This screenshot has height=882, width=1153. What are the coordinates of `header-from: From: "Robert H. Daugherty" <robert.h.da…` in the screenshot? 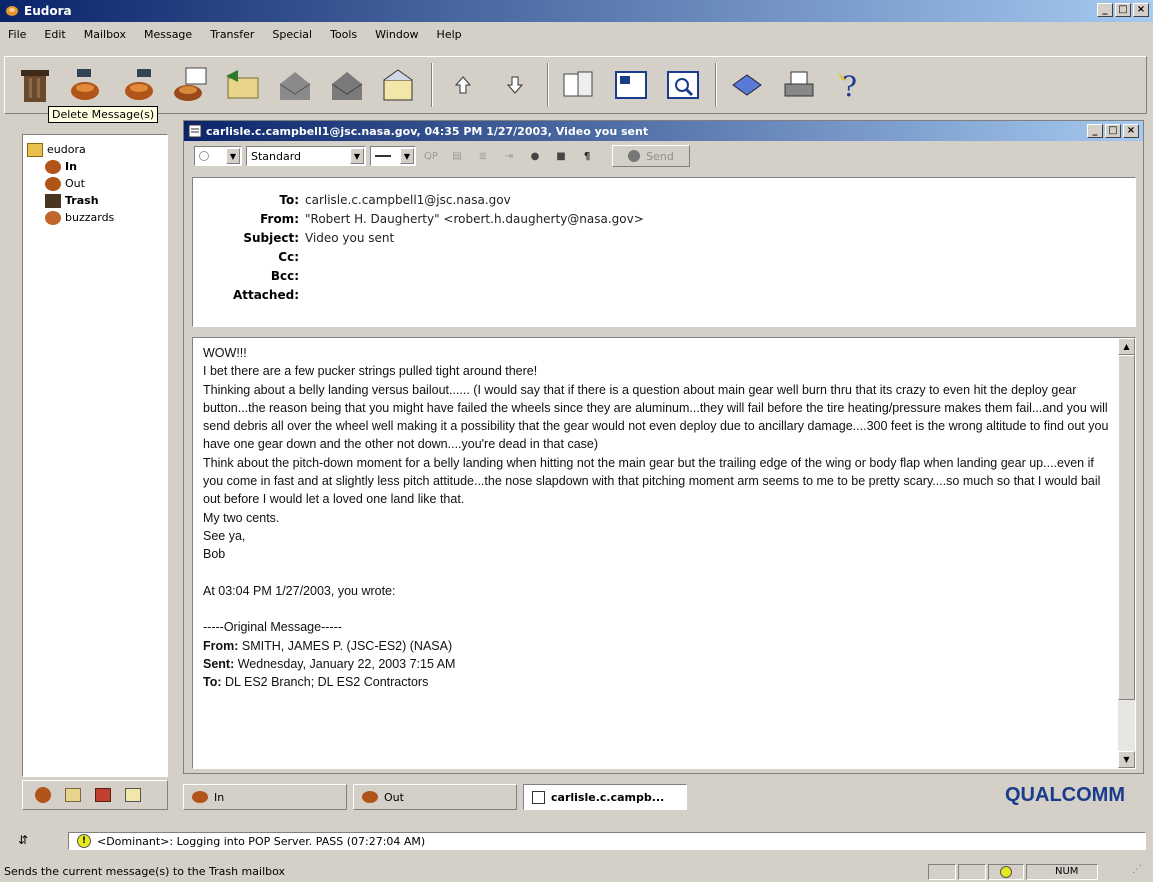 It's located at (664, 218).